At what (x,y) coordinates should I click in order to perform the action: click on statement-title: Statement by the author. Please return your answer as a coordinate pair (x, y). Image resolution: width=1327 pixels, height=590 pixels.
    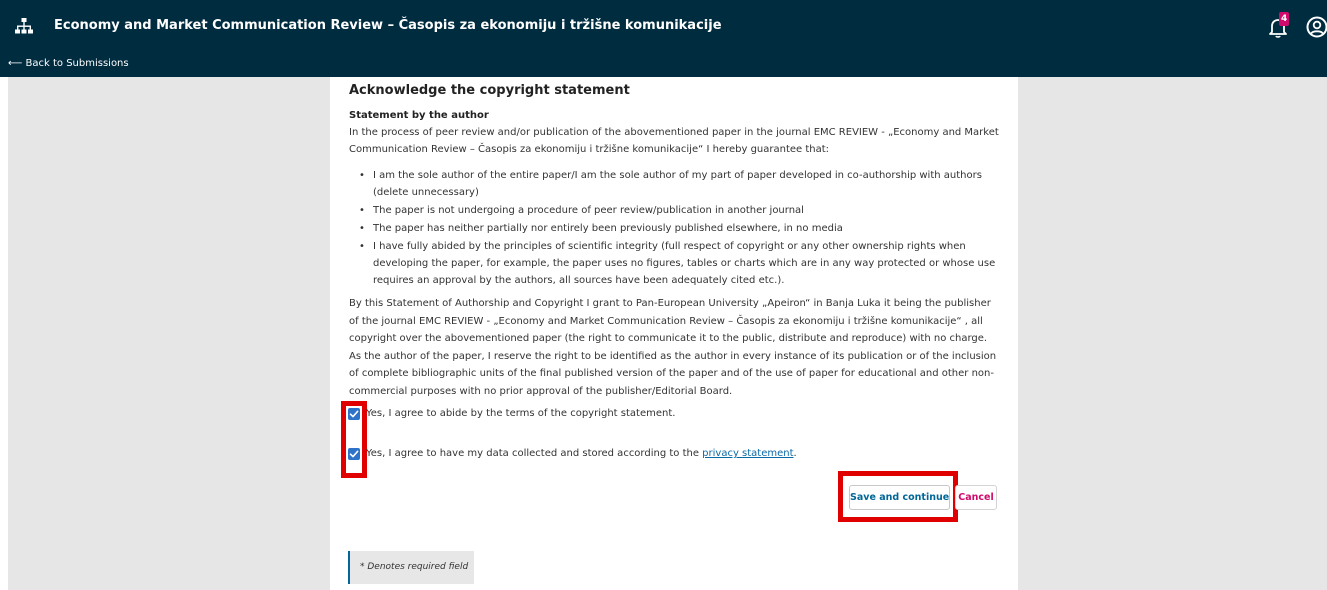
    Looking at the image, I should click on (419, 115).